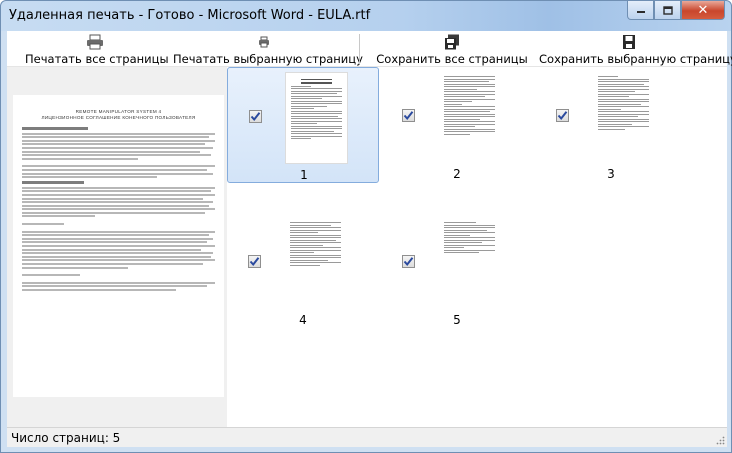 The height and width of the screenshot is (453, 732). What do you see at coordinates (457, 174) in the screenshot?
I see `page-number-2: 2` at bounding box center [457, 174].